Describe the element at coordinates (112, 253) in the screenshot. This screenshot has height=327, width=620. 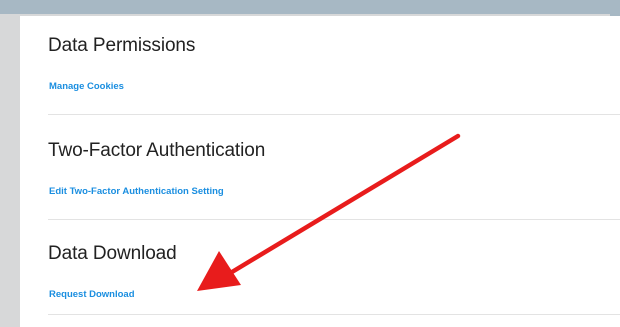
I see `section-title-data-download: Data Download` at that location.